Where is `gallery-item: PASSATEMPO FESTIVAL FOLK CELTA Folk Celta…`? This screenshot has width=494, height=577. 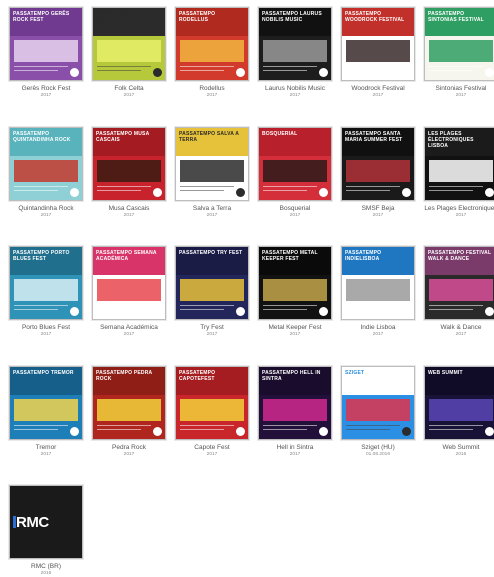 gallery-item: PASSATEMPO FESTIVAL FOLK CELTA Folk Celta… is located at coordinates (129, 53).